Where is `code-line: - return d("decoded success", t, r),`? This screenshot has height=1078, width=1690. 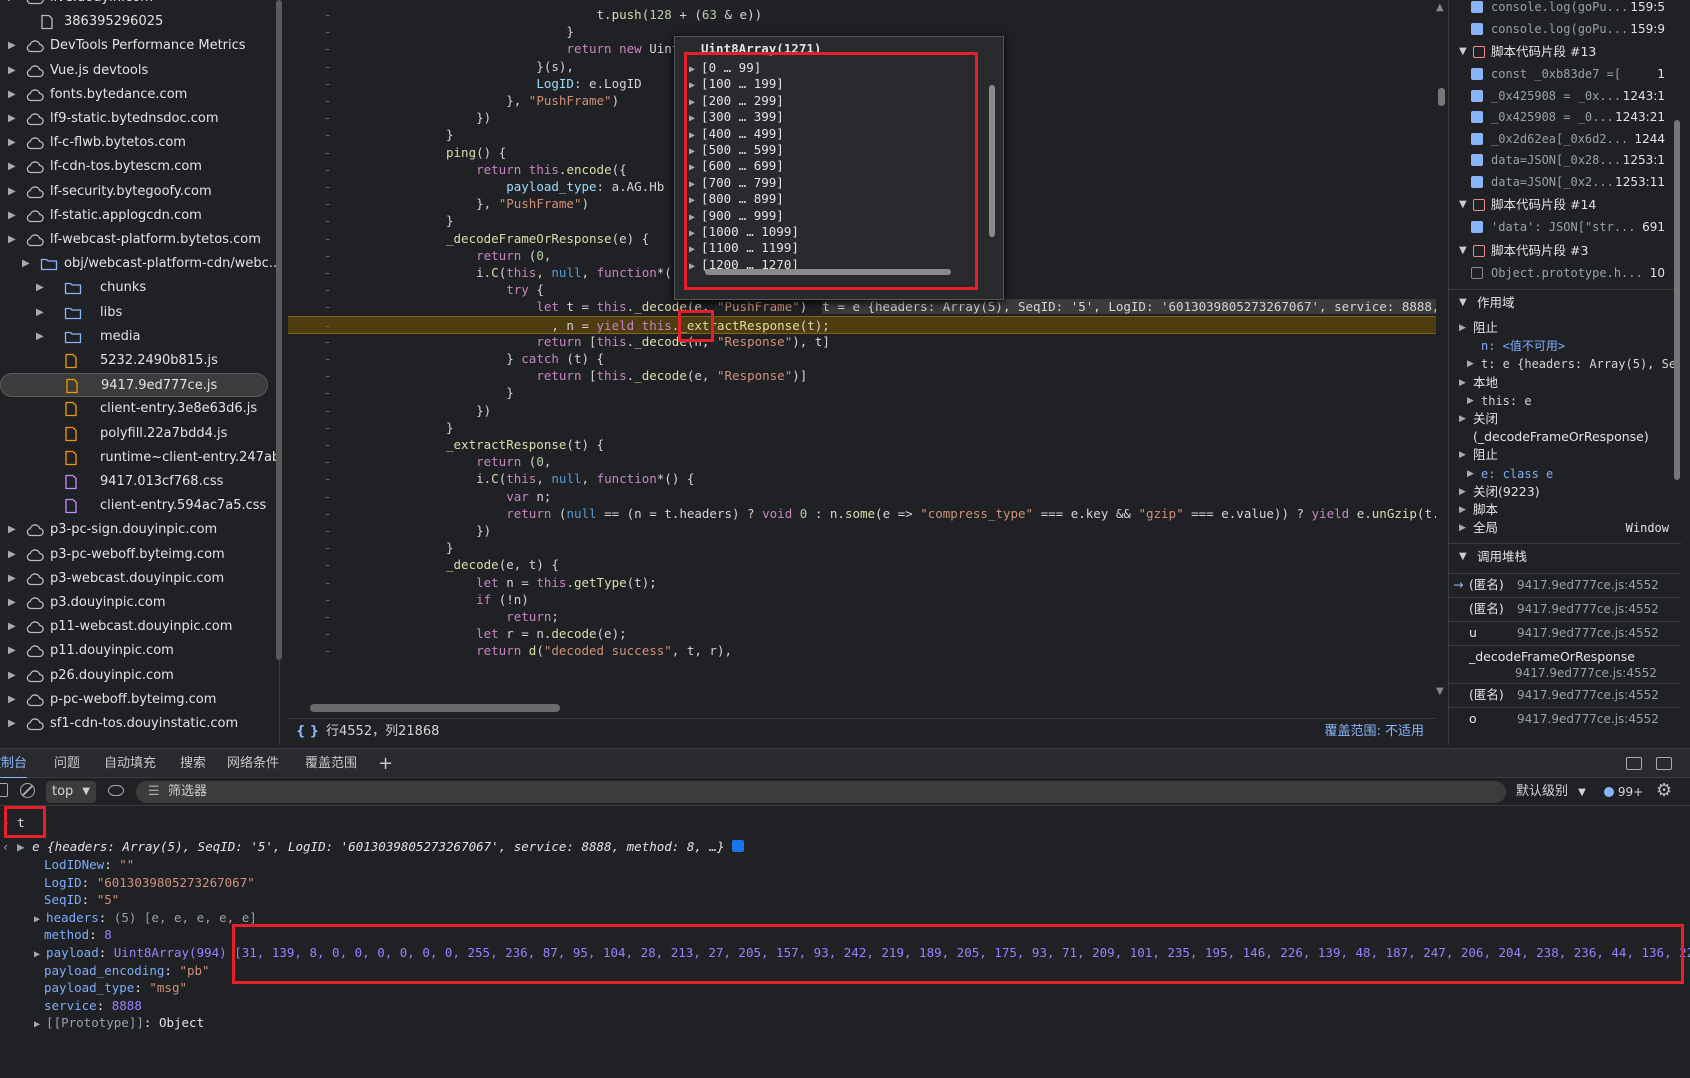 code-line: - return d("decoded success", t, r), is located at coordinates (862, 651).